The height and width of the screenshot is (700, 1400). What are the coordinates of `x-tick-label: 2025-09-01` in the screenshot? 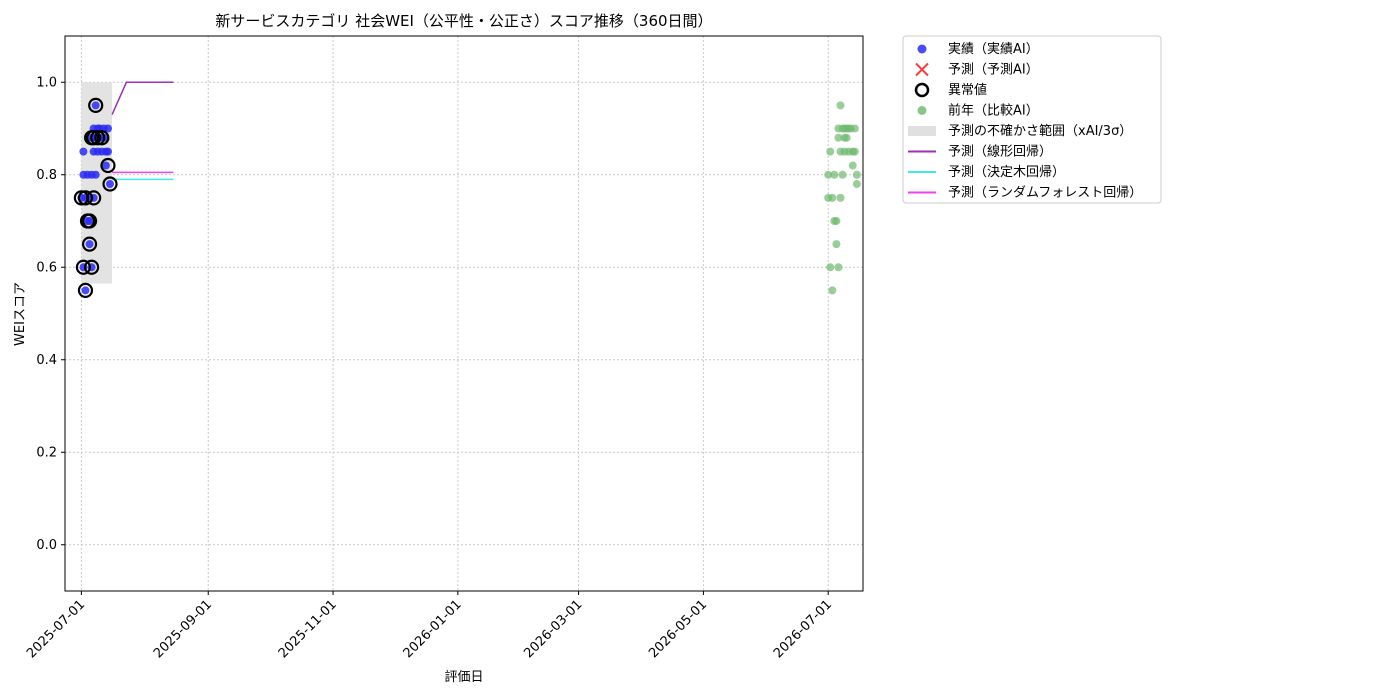 It's located at (183, 629).